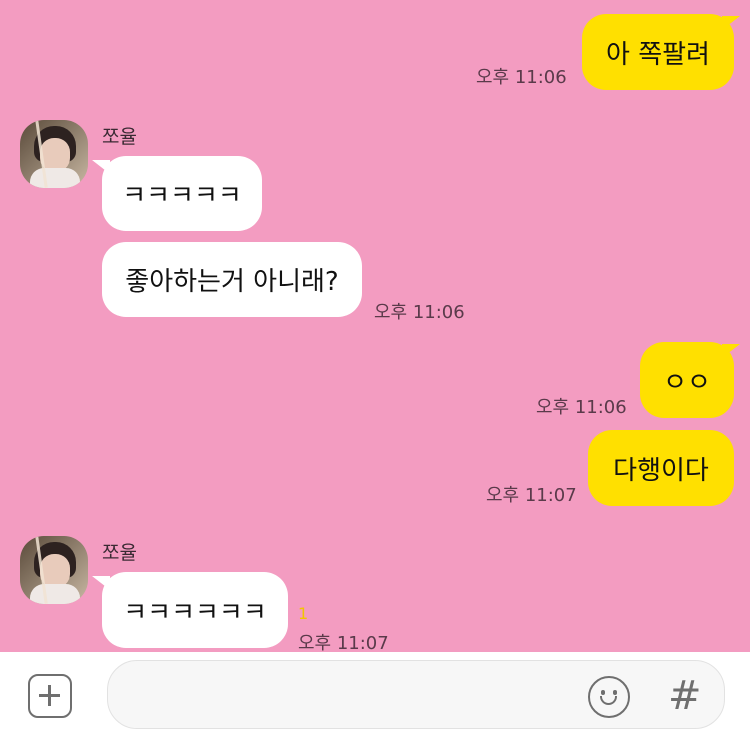 The width and height of the screenshot is (750, 729). I want to click on my-message-bubble: ㅇㅇ, so click(687, 380).